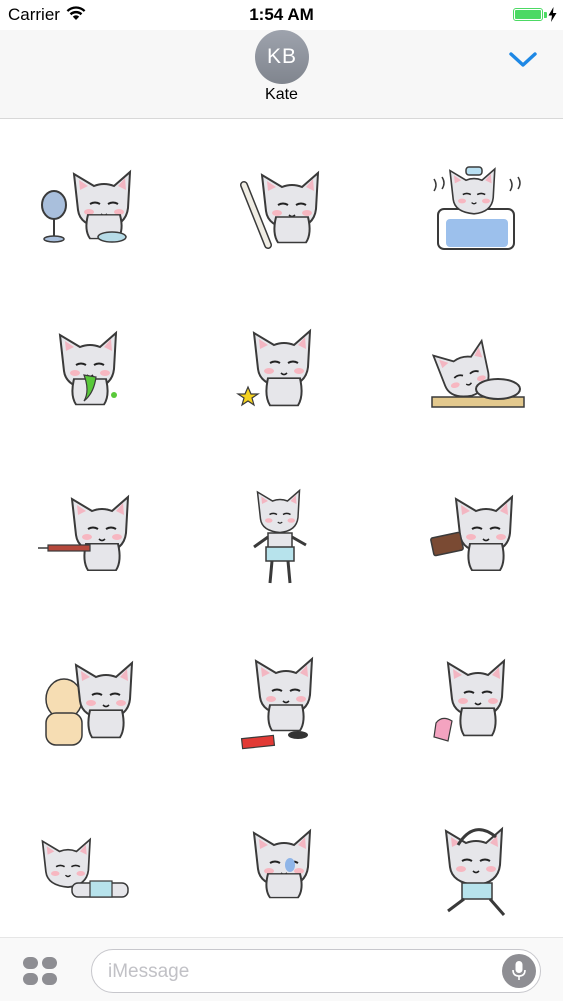  I want to click on message-bar: iMessage, so click(281, 969).